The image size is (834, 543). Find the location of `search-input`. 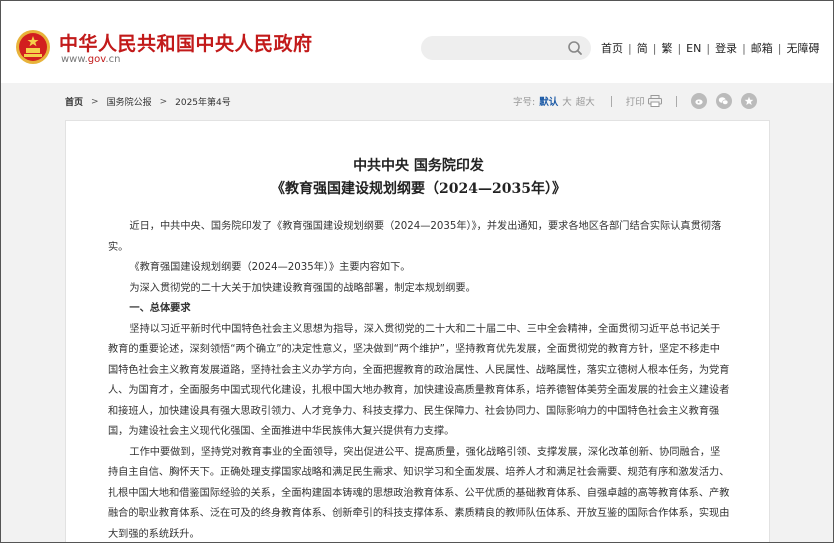

search-input is located at coordinates (499, 48).